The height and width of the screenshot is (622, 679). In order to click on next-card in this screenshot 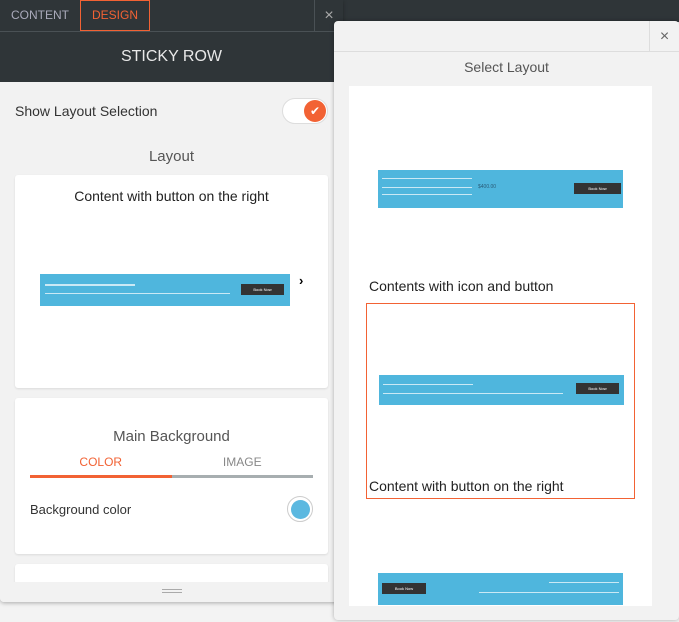, I will do `click(171, 574)`.